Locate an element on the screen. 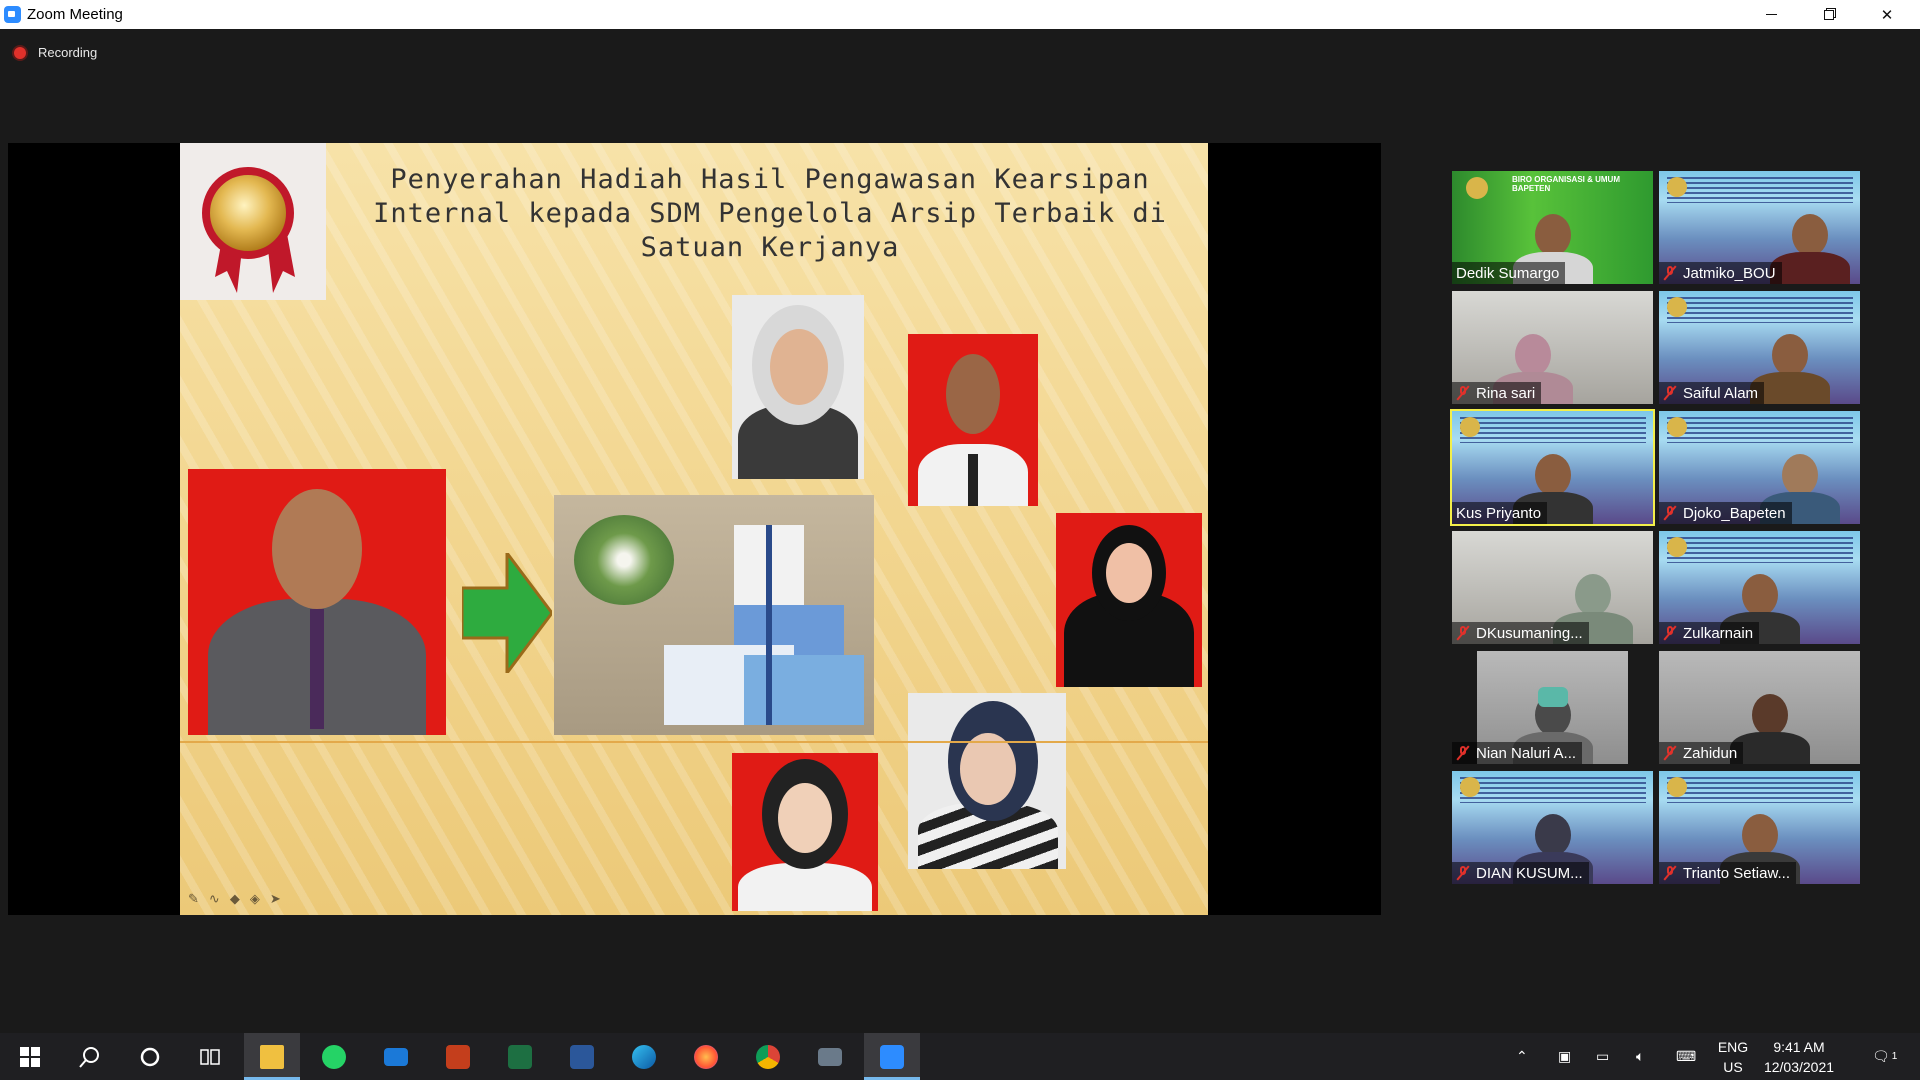 The height and width of the screenshot is (1080, 1920). participant-tile: Saiful Alam is located at coordinates (1759, 347).